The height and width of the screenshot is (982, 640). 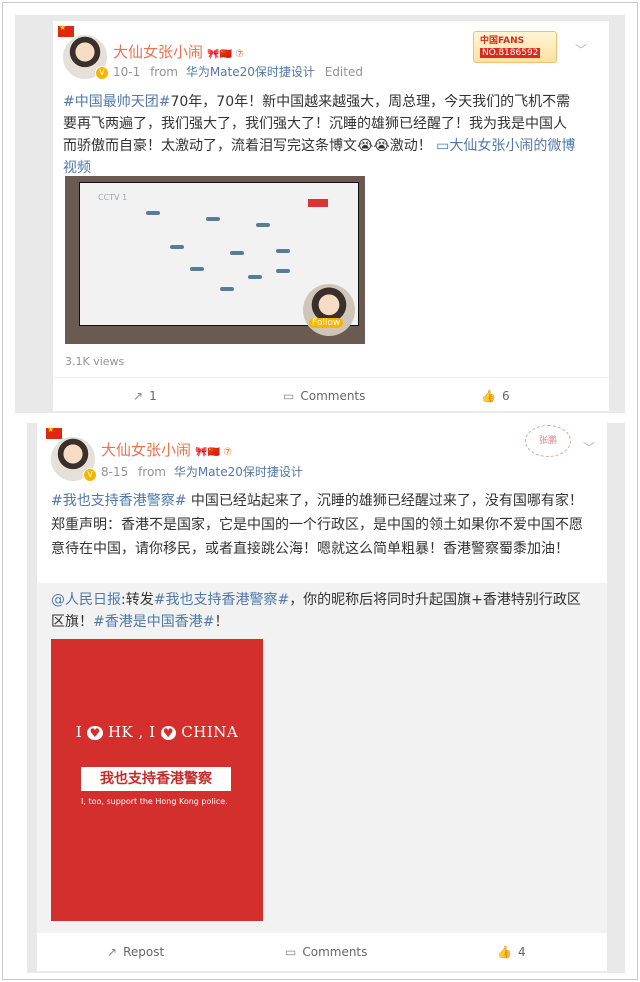 I want to click on repost-button: ↗ 1, so click(x=145, y=396).